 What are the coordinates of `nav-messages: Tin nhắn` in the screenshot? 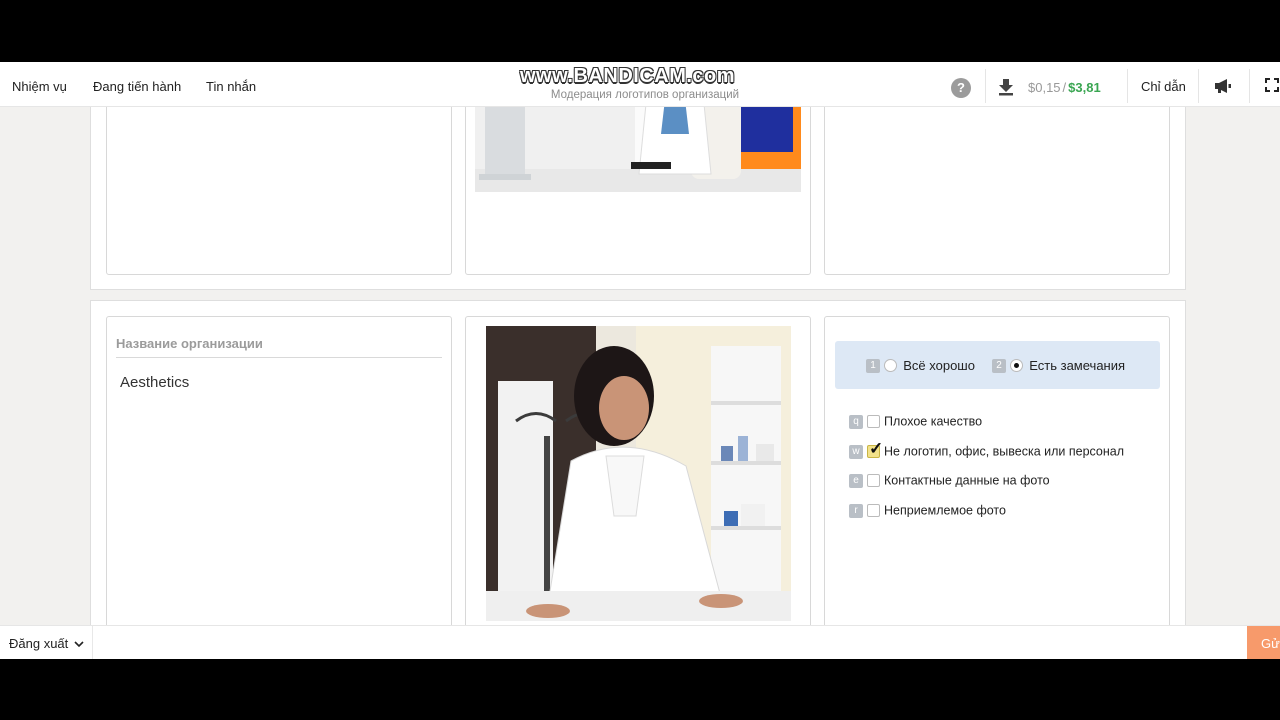 It's located at (231, 86).